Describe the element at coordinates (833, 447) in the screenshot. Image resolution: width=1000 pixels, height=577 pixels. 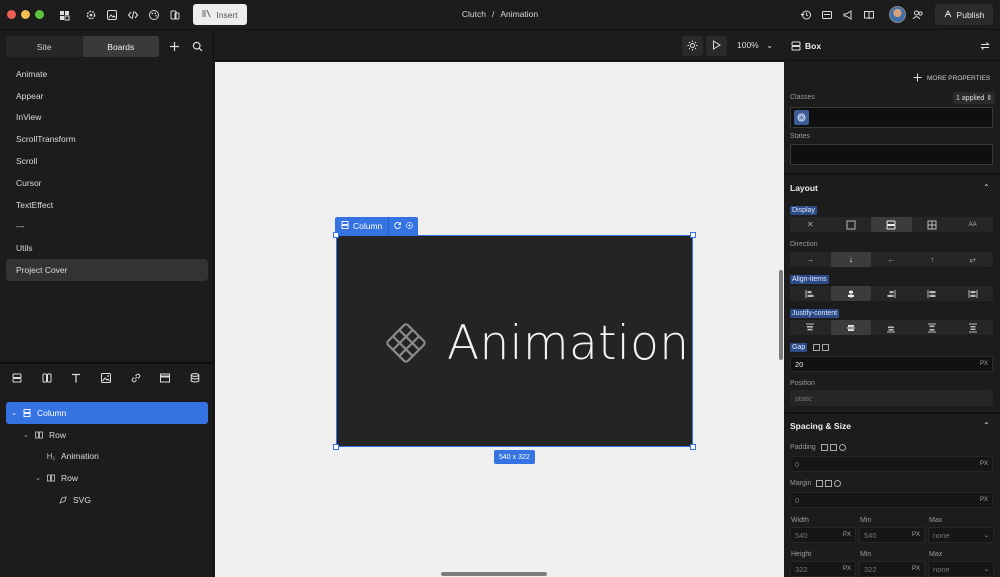
I see `padding-sides-icon` at that location.